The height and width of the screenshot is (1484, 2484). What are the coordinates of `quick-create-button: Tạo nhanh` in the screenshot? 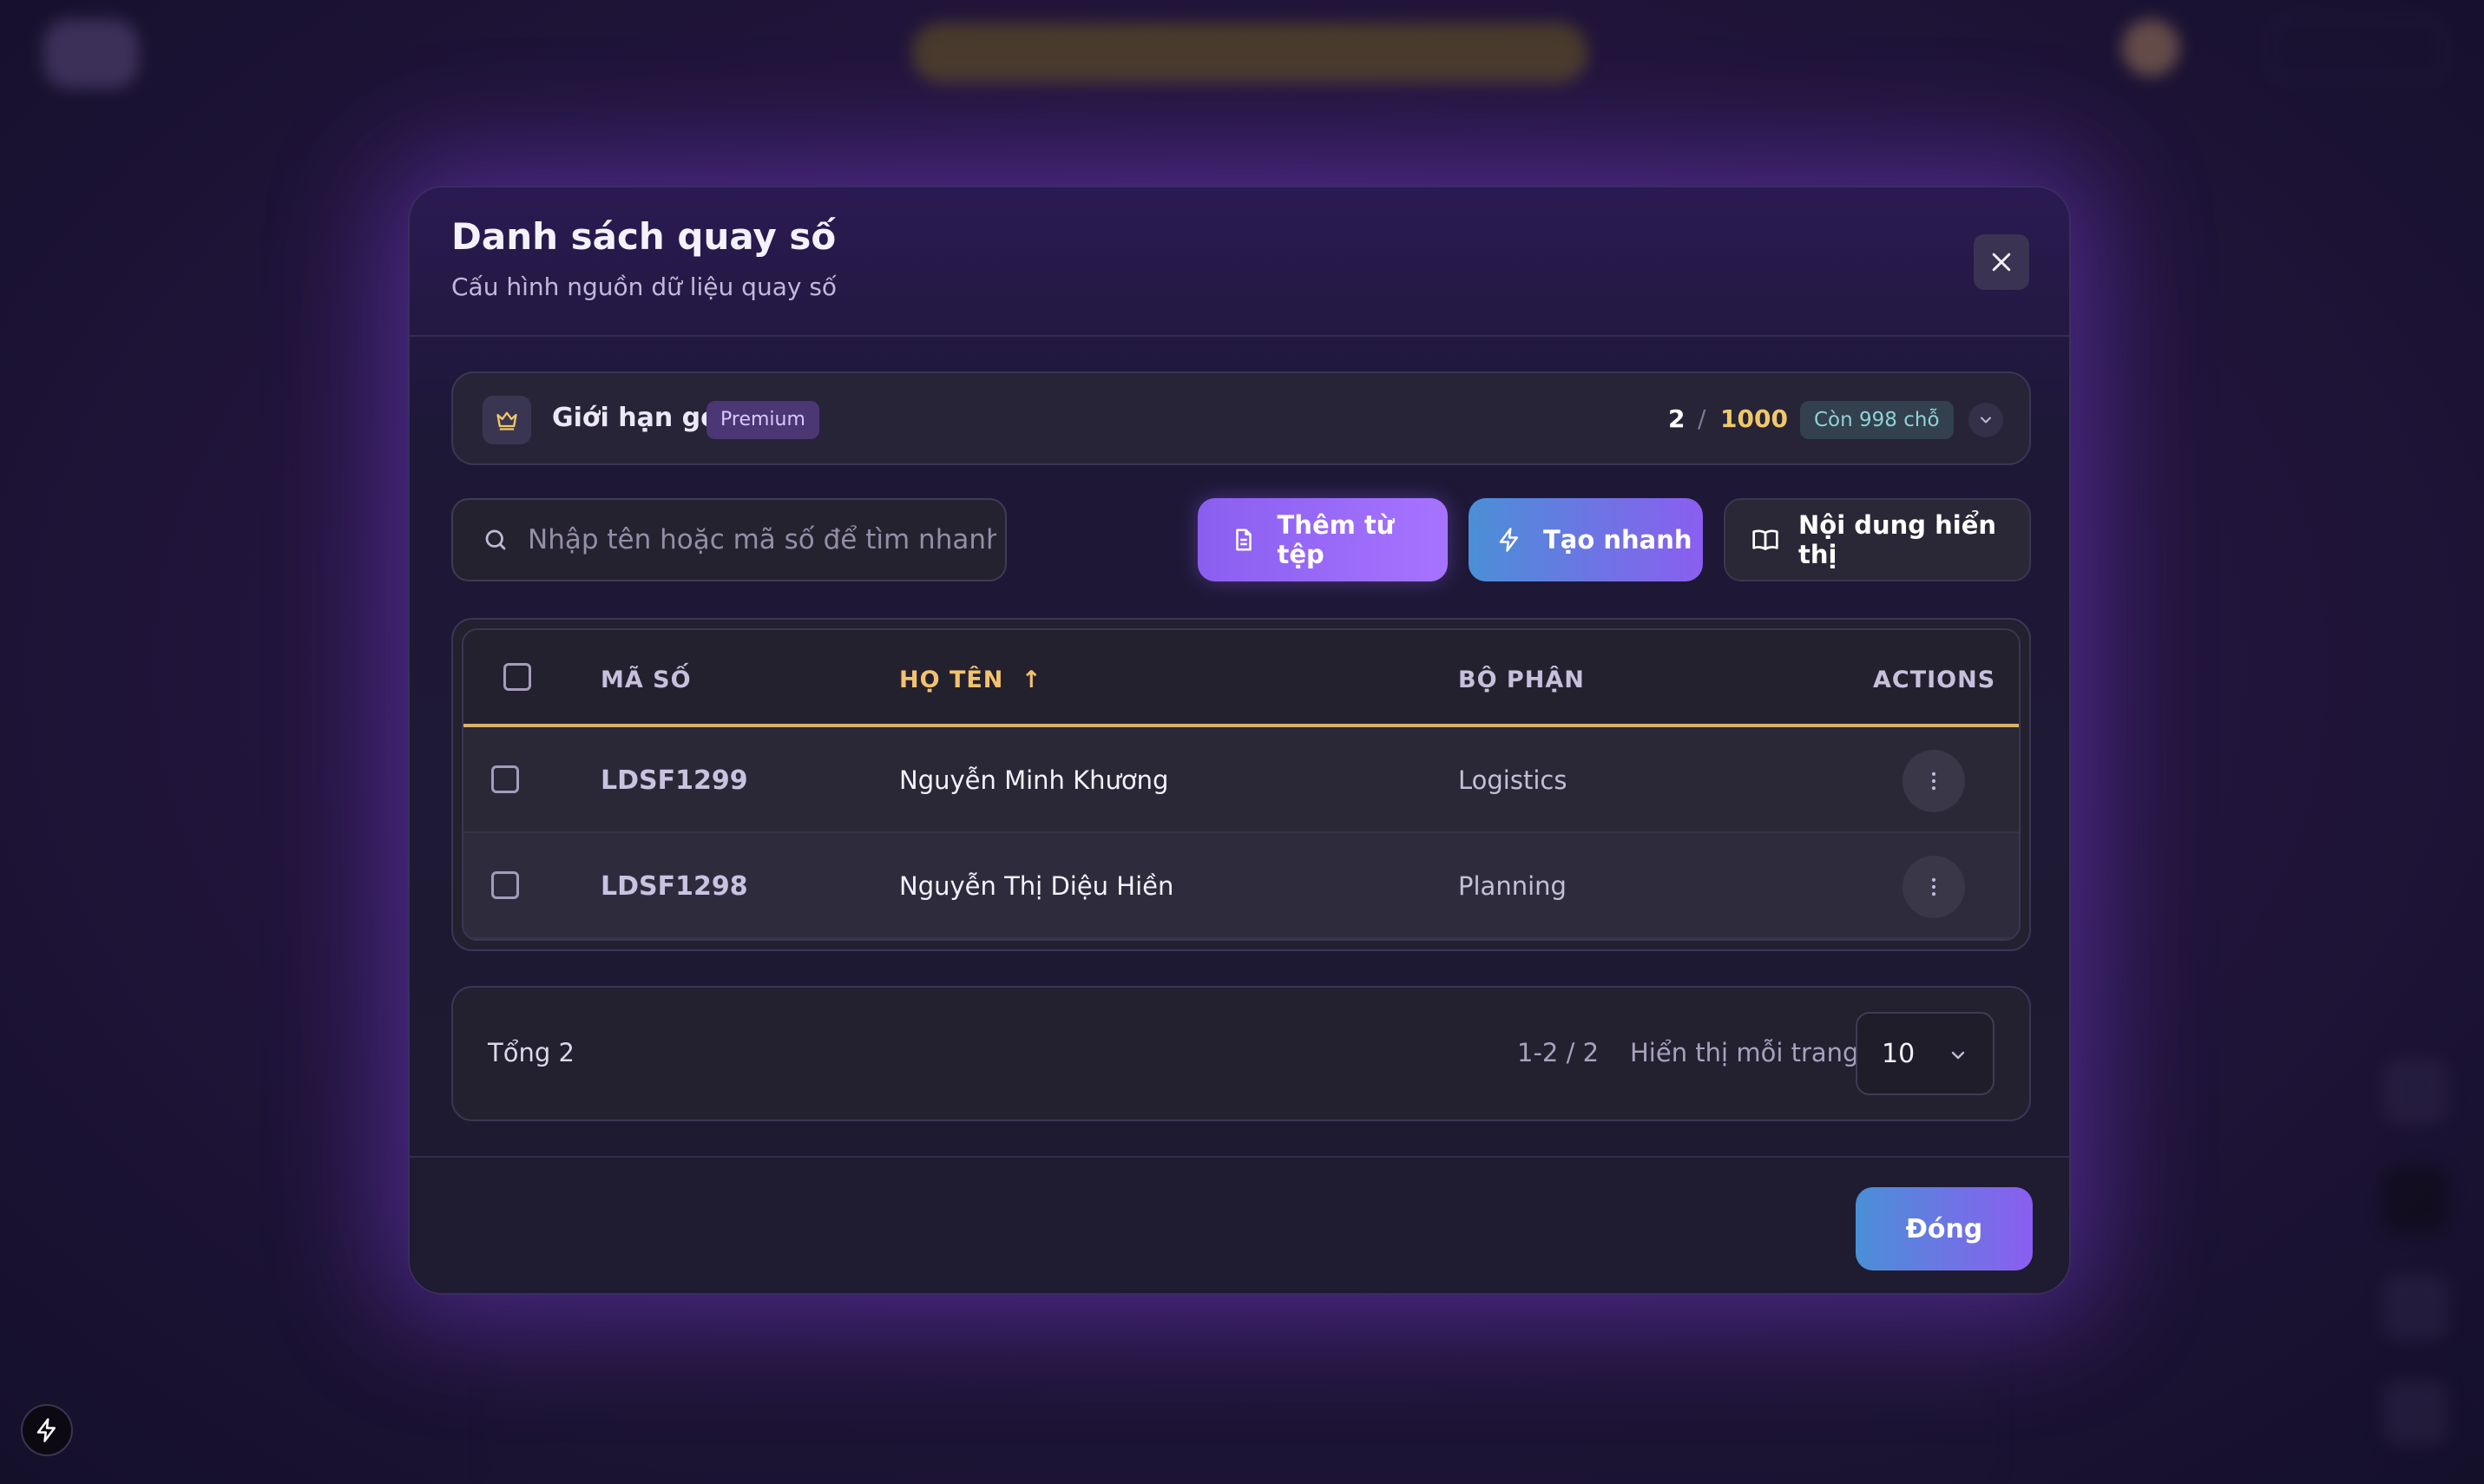 It's located at (1586, 539).